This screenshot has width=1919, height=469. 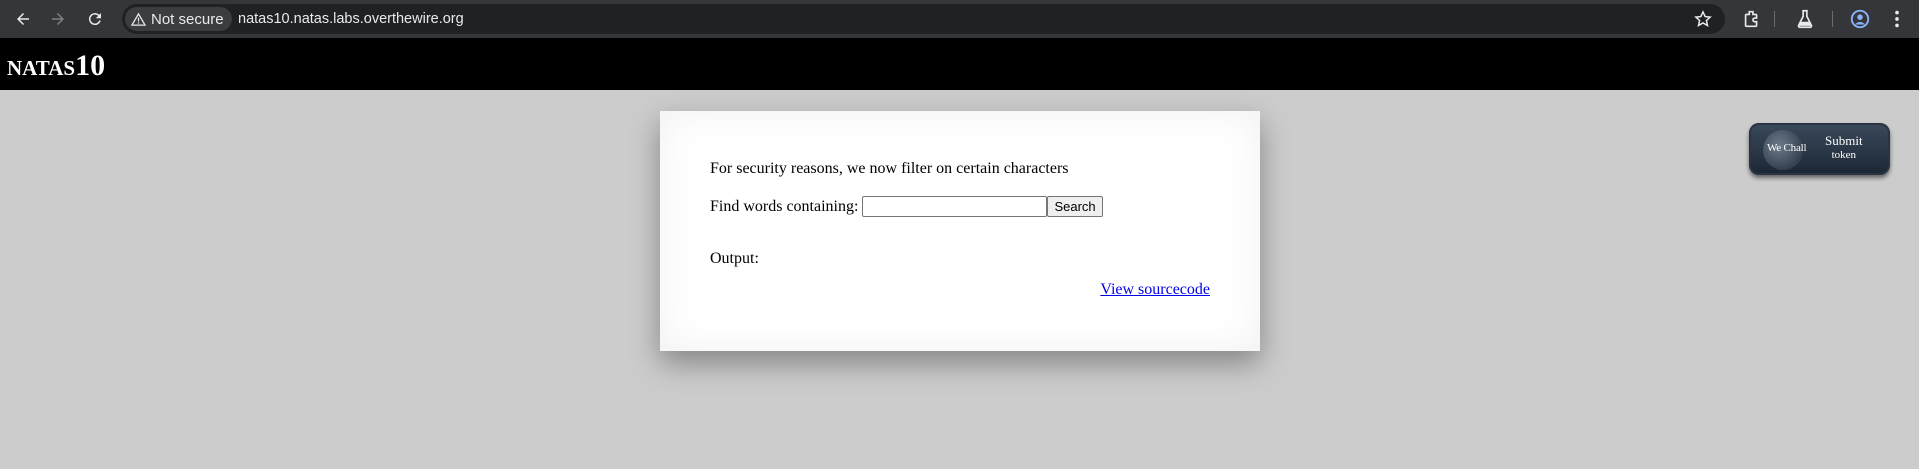 I want to click on level-number: 10, so click(x=90, y=65).